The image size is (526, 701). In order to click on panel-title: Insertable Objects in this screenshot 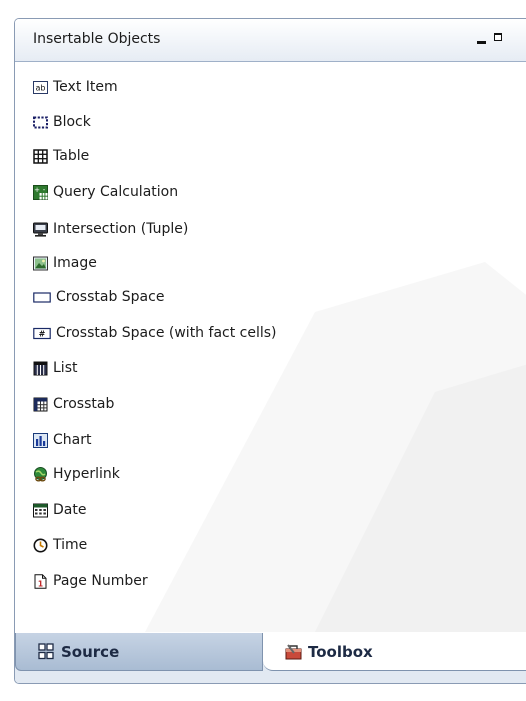, I will do `click(97, 39)`.